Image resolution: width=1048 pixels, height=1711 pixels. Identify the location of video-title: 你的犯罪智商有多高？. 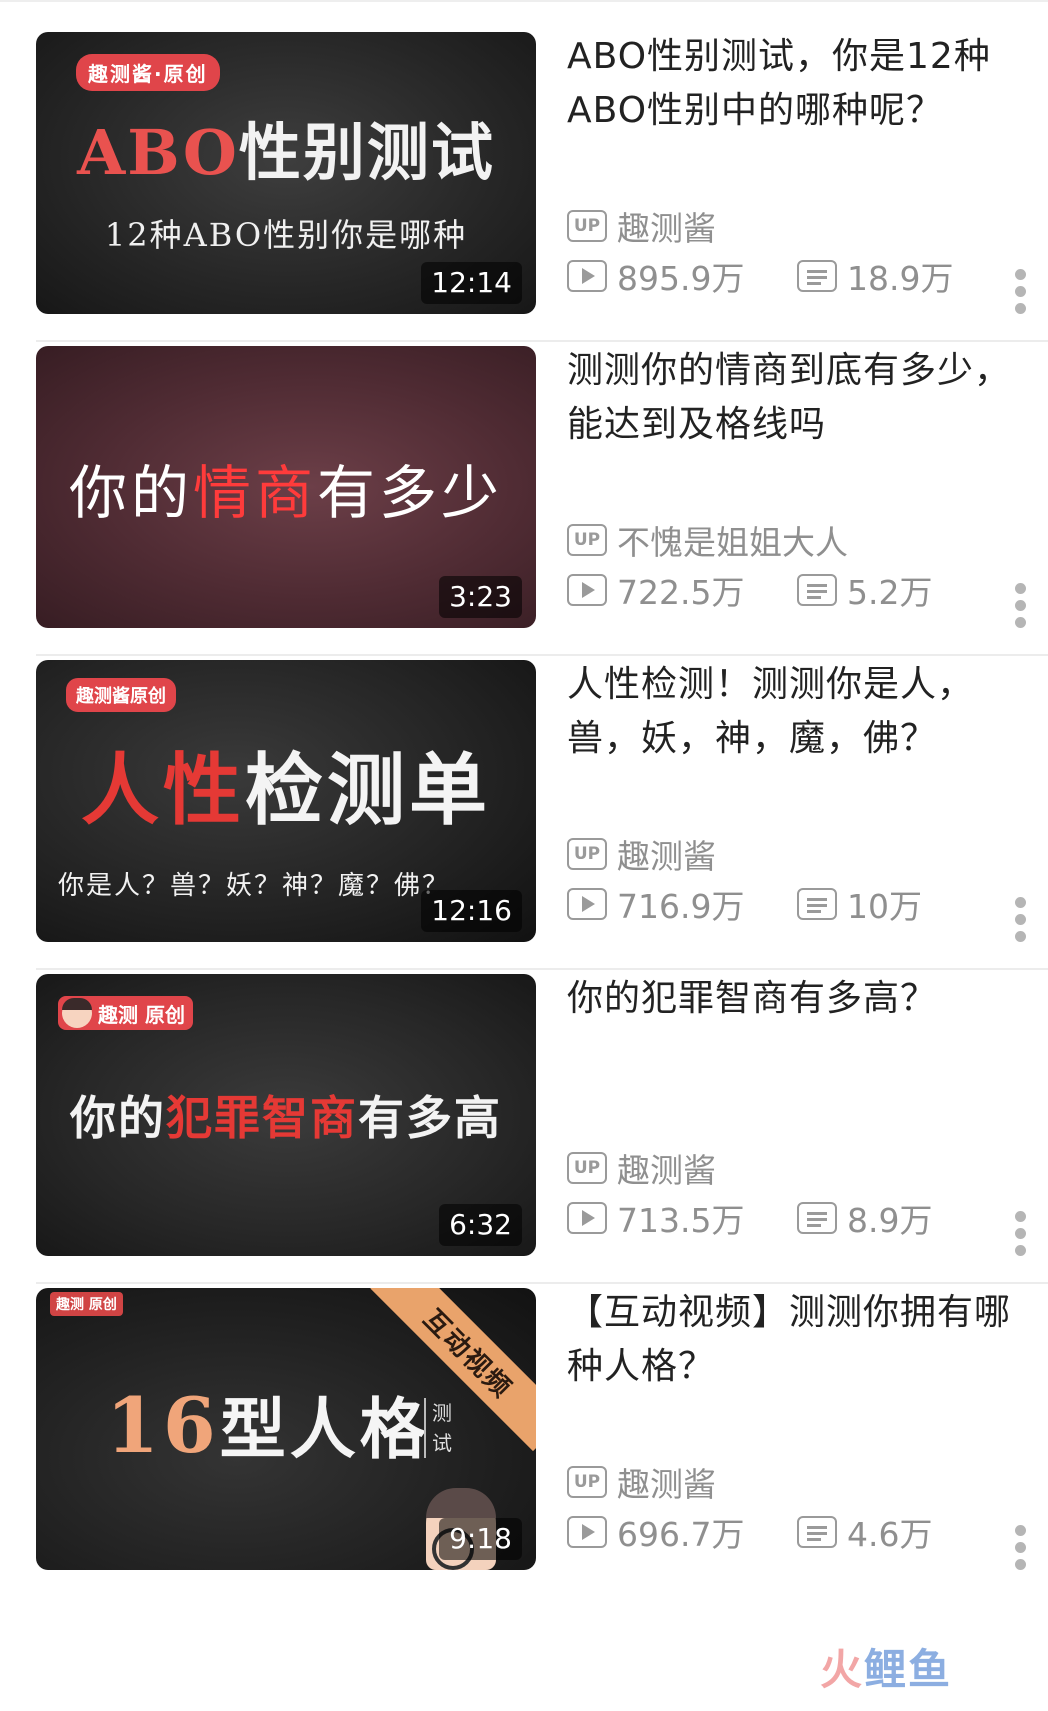
(797, 1027).